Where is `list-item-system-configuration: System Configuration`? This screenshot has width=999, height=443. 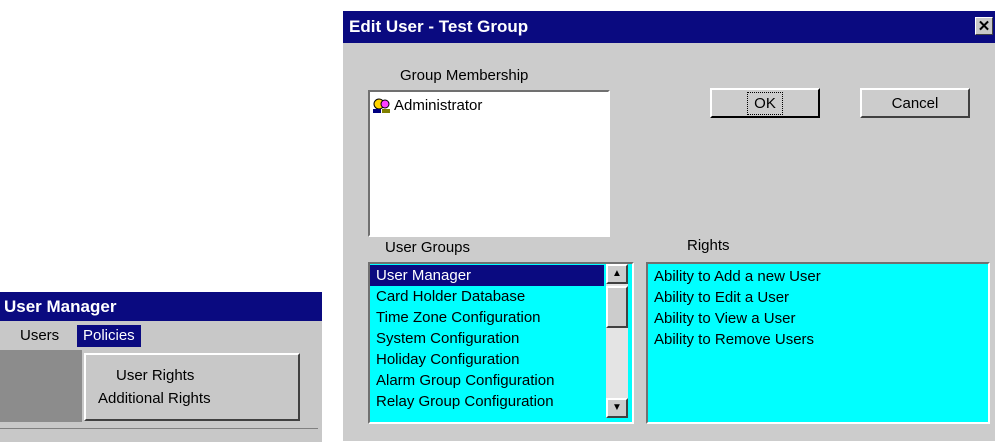 list-item-system-configuration: System Configuration is located at coordinates (487, 338).